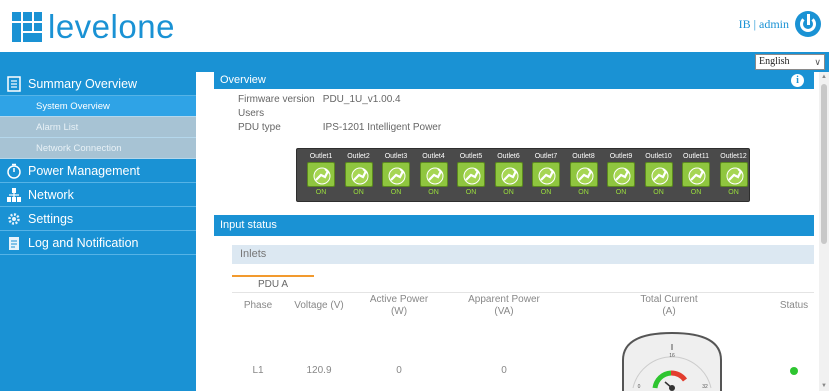 The width and height of the screenshot is (829, 391). I want to click on sidebar-item-log-notification: Log and Notification, so click(98, 243).